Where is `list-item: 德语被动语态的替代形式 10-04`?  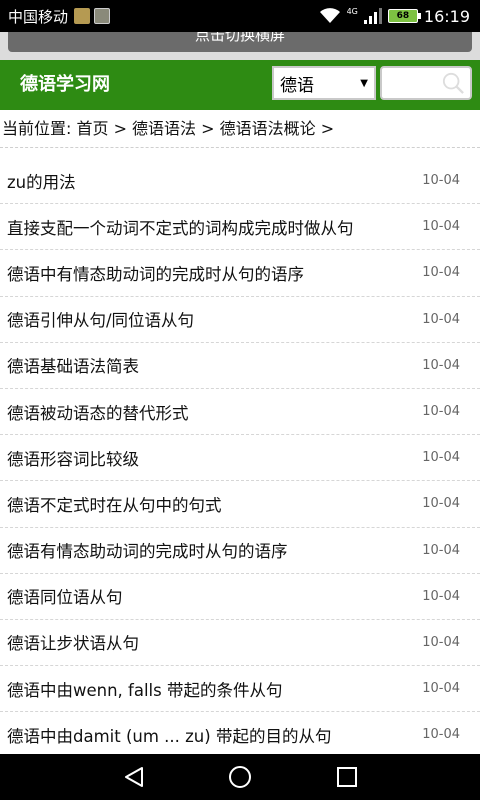
list-item: 德语被动语态的替代形式 10-04 is located at coordinates (240, 412).